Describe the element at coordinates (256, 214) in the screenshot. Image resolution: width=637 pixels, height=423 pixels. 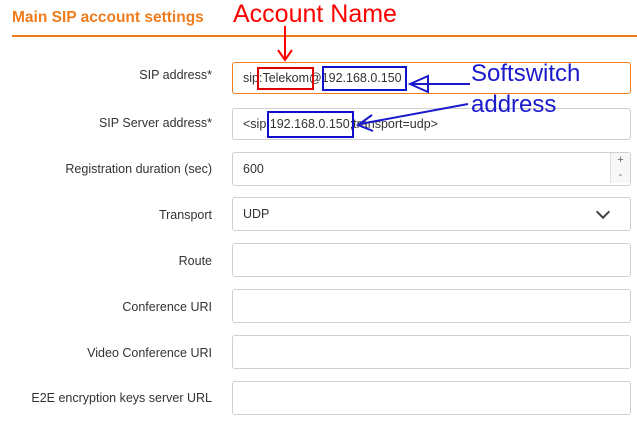
I see `transport-selected-value: UDP` at that location.